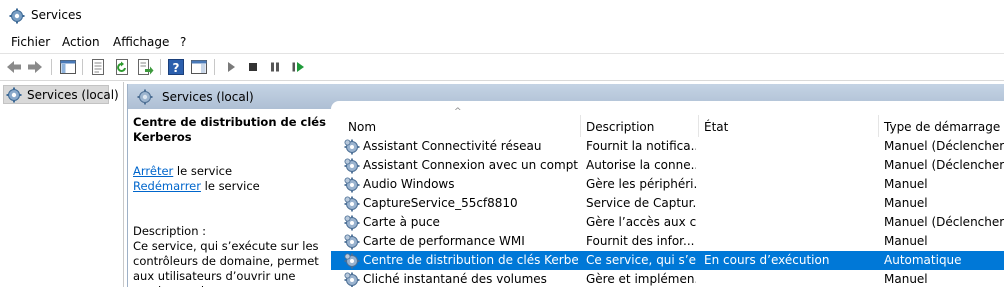 The width and height of the screenshot is (1004, 287). What do you see at coordinates (73, 95) in the screenshot?
I see `tree-item-label: Services (local)` at bounding box center [73, 95].